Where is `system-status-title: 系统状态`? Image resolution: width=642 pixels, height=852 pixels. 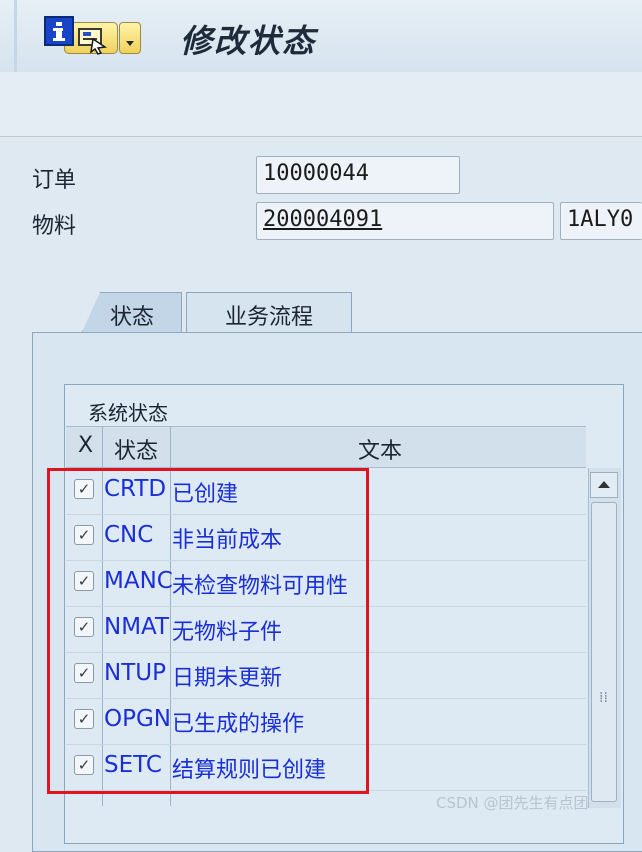 system-status-title: 系统状态 is located at coordinates (128, 413).